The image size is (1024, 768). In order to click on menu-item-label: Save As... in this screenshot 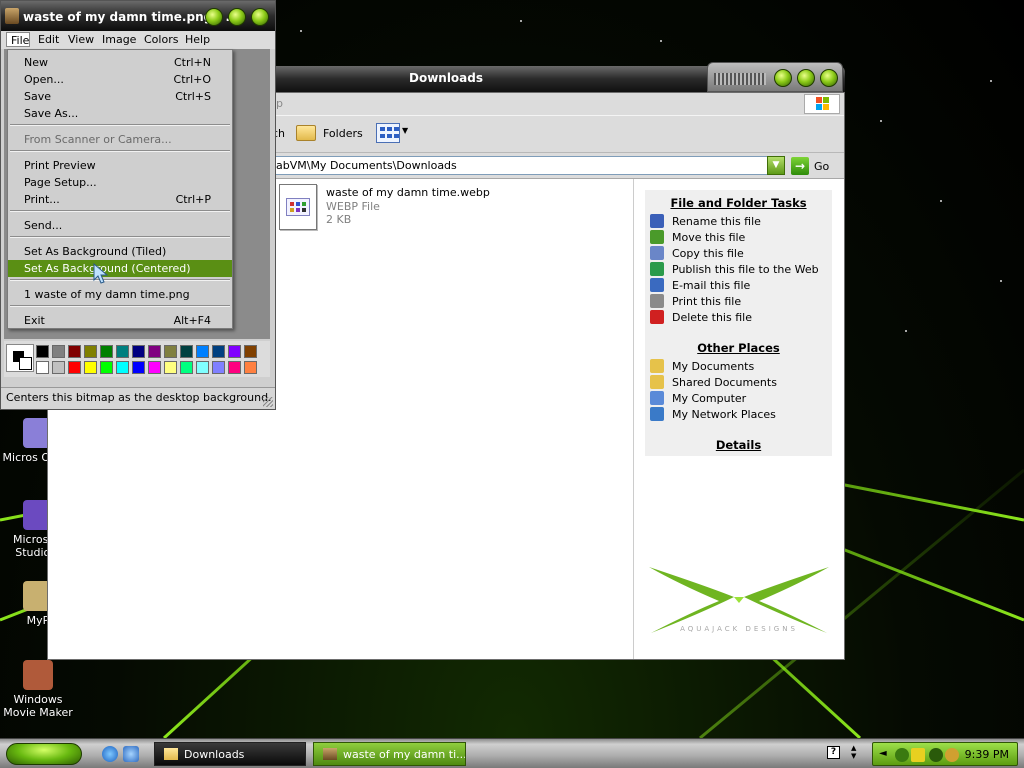, I will do `click(51, 113)`.